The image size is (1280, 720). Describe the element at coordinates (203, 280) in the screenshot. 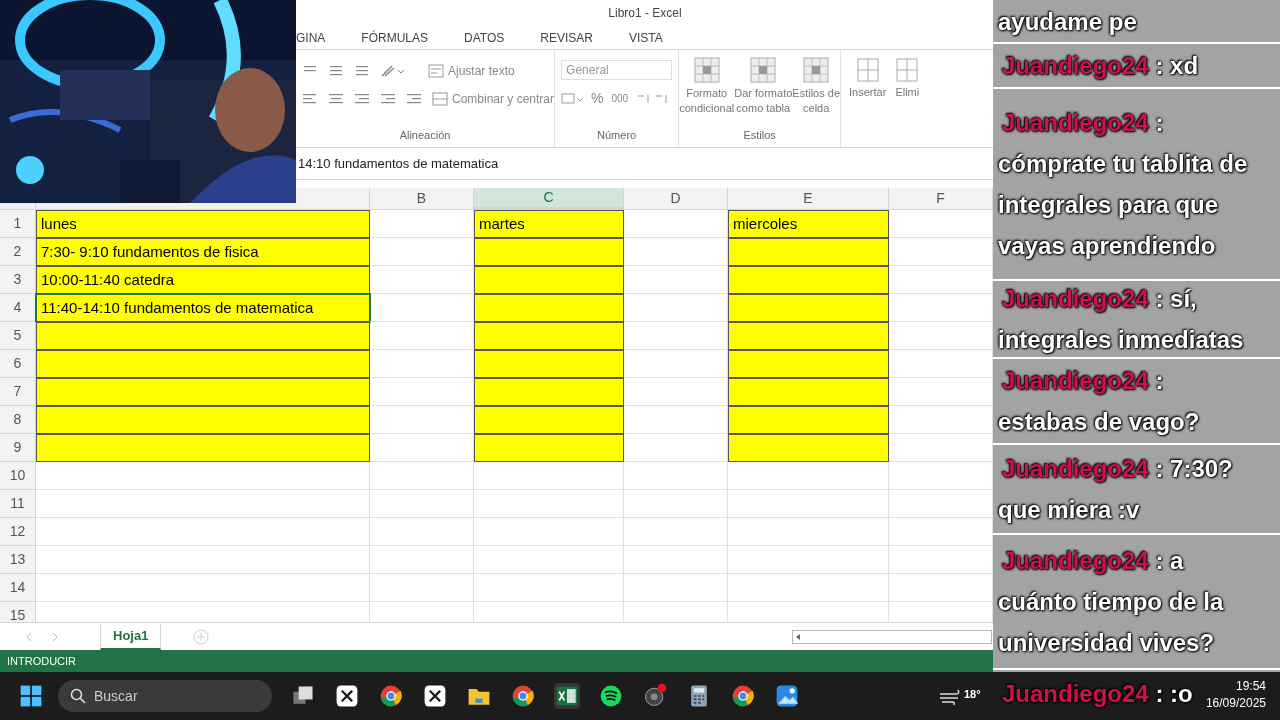

I see `table-cell: 10:00-11:40 catedra` at that location.